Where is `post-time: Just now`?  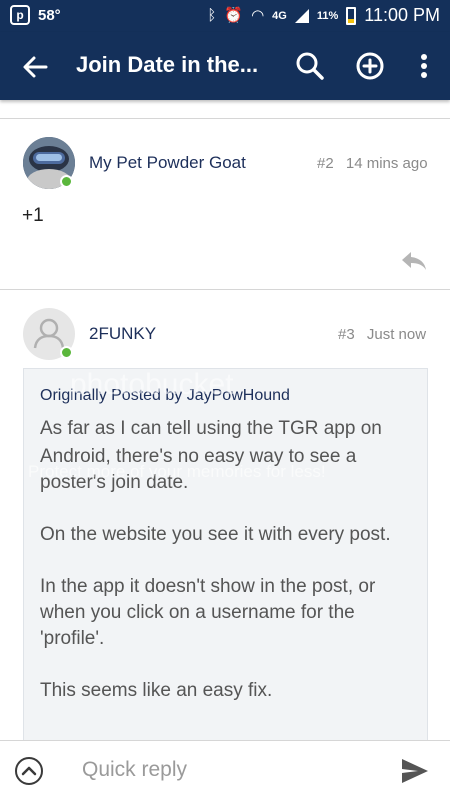 post-time: Just now is located at coordinates (396, 334).